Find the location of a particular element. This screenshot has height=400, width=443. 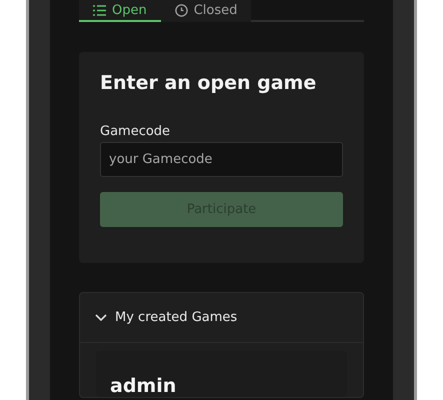

clock-icon is located at coordinates (181, 10).